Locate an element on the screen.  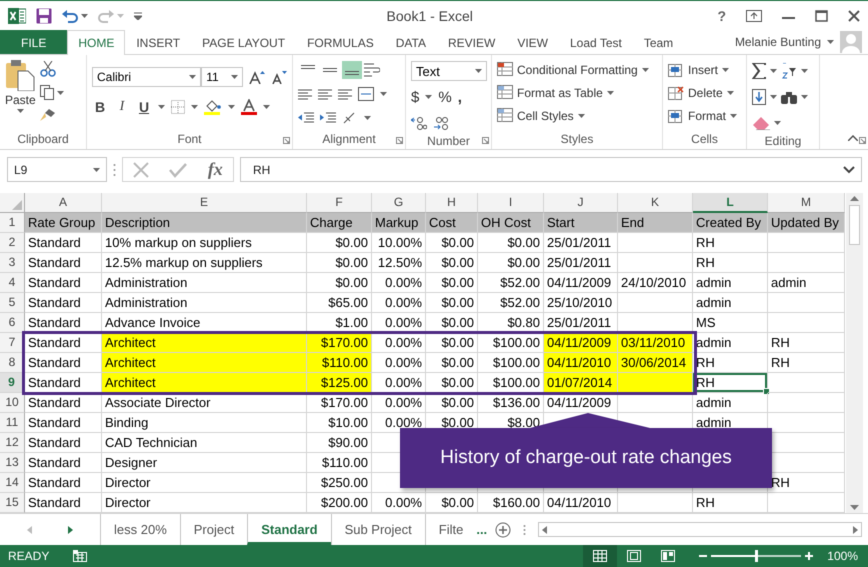
row-header: 12 is located at coordinates (12, 443).